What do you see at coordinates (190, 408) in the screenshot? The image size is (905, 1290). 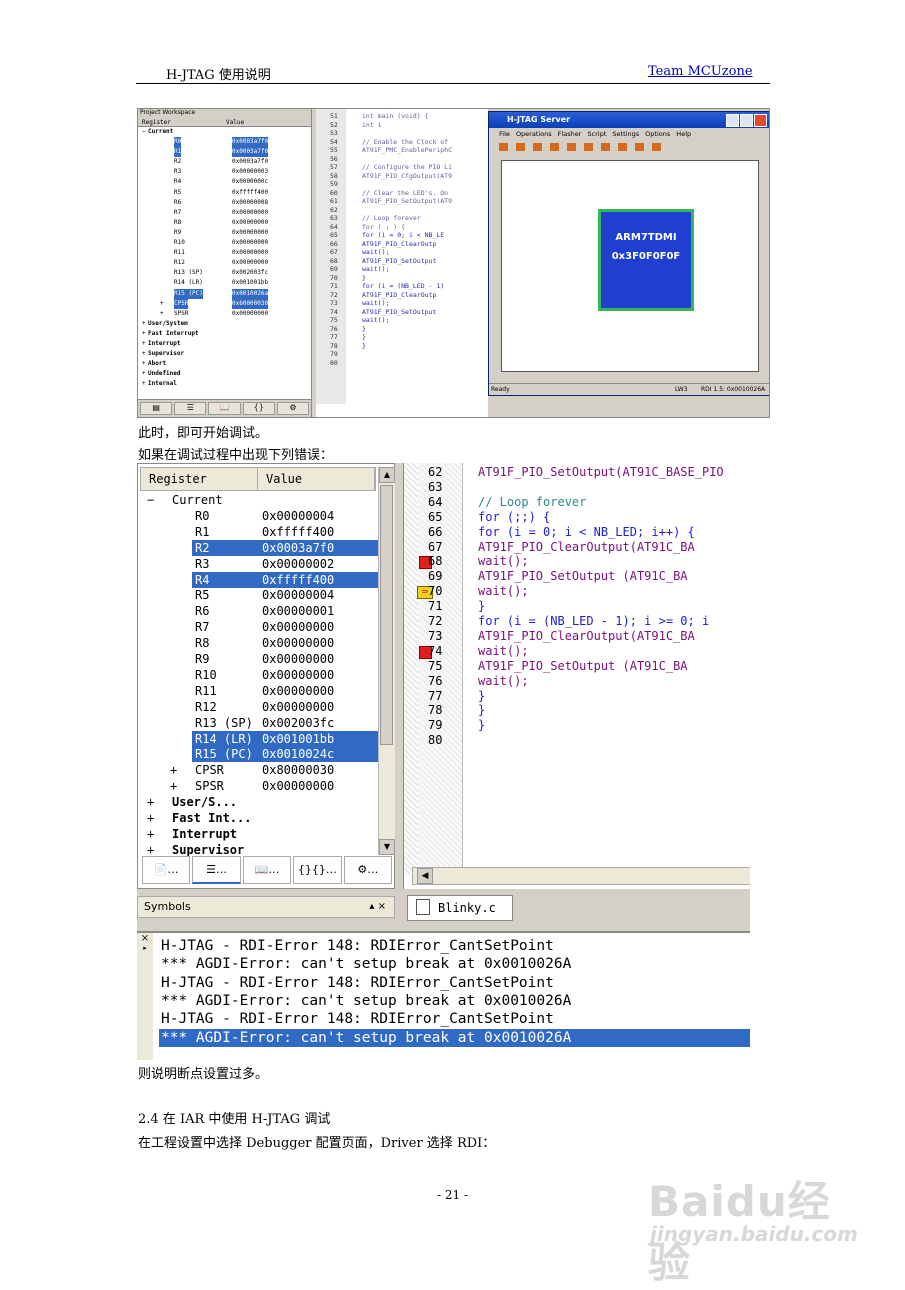 I see `tab-regs: ☰` at bounding box center [190, 408].